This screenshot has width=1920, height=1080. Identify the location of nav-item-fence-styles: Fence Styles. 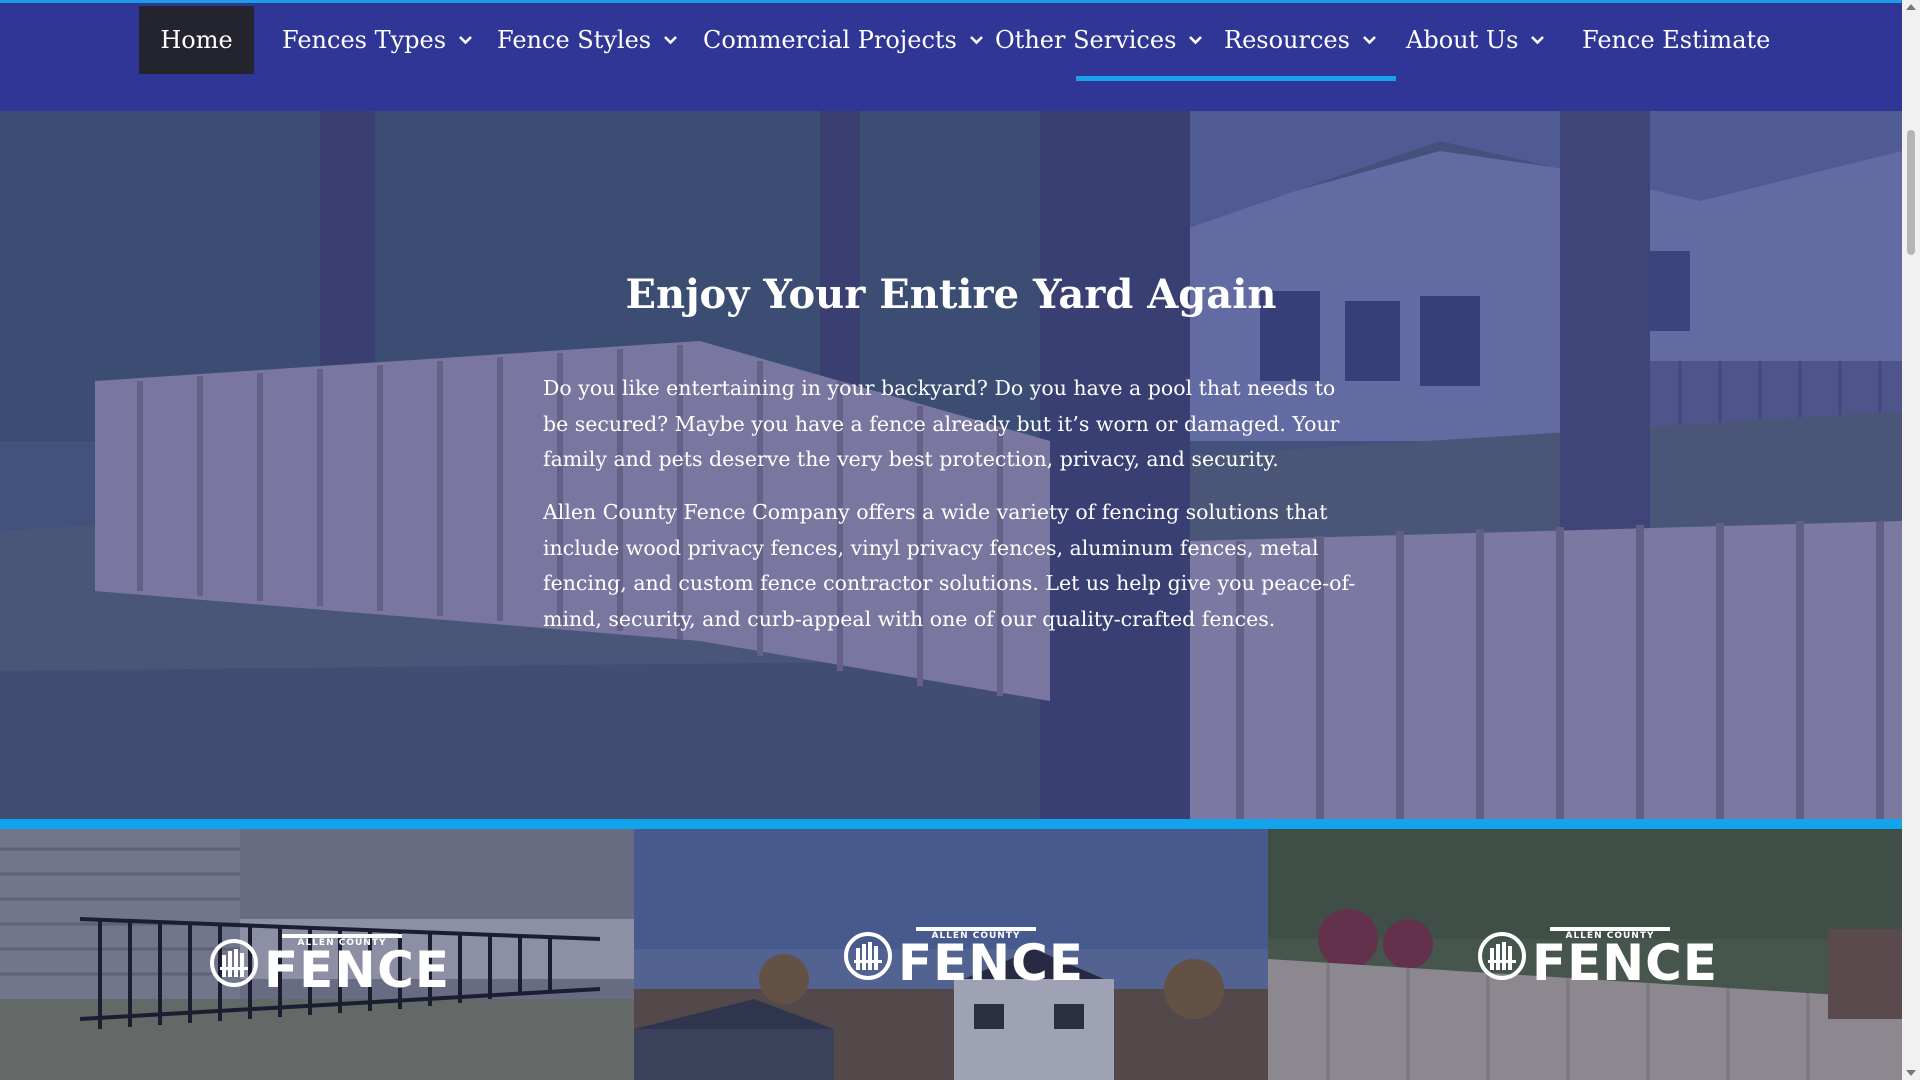
(587, 40).